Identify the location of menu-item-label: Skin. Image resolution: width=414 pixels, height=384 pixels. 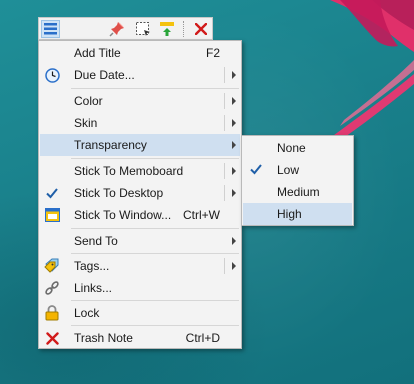
(86, 123).